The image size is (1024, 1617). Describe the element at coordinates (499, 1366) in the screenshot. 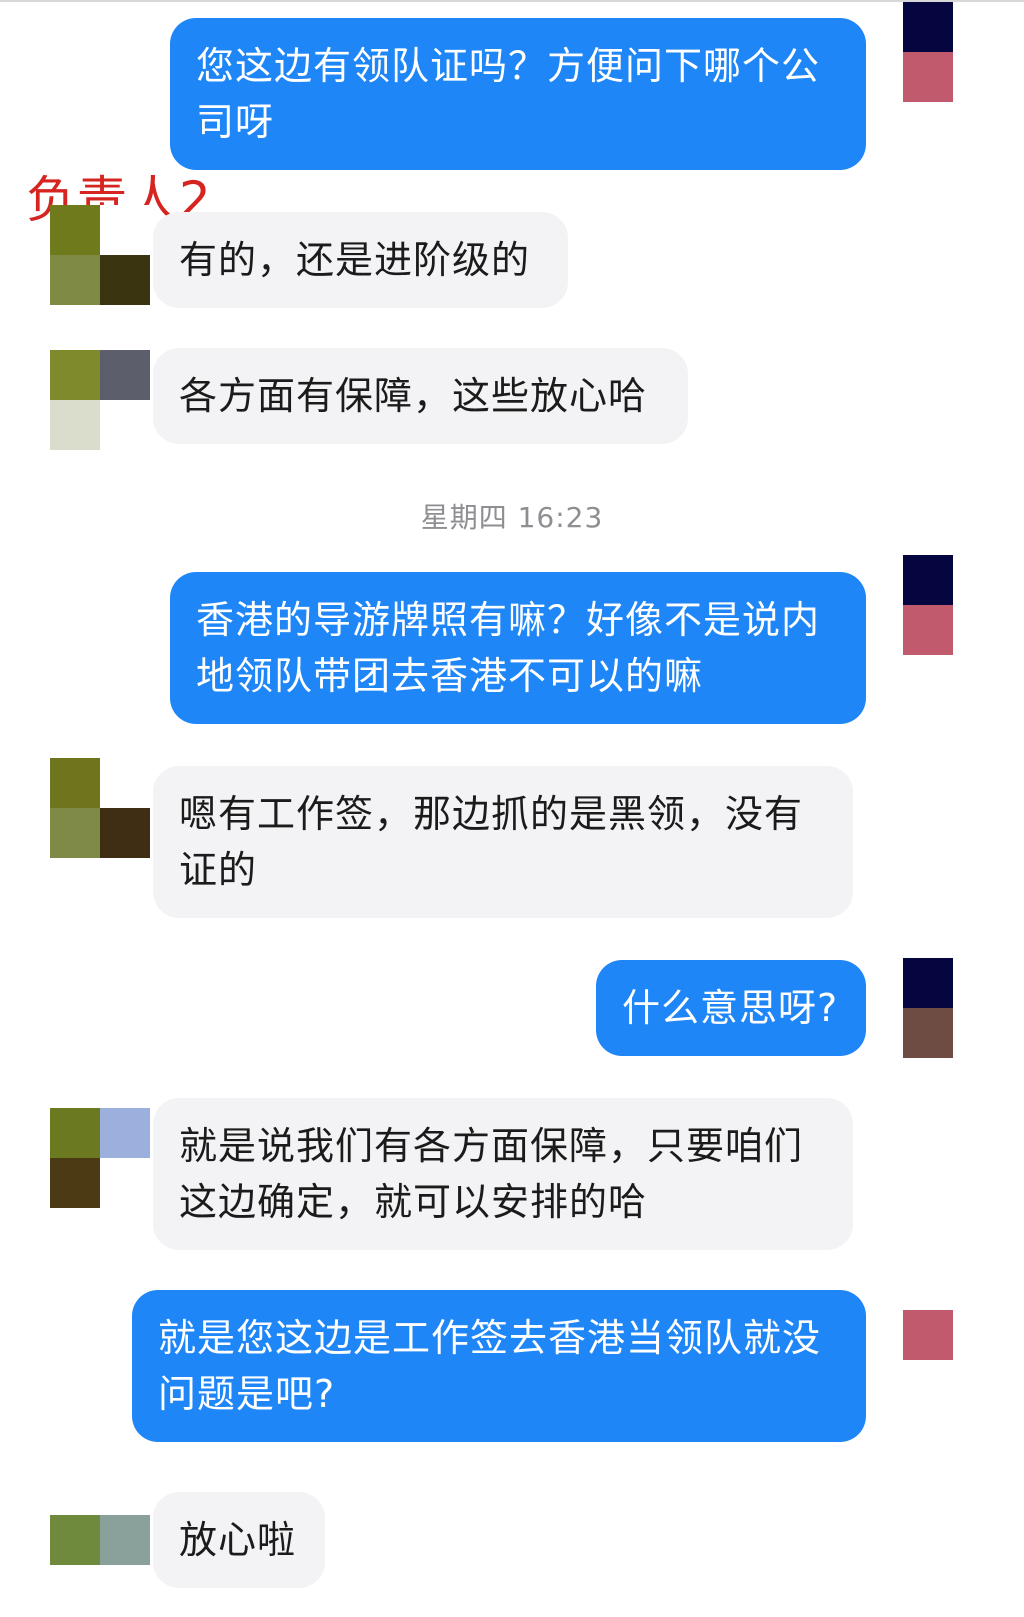

I see `message-bubble-outgoing: 就是您这边是工作签去香港当领队就没问题是吧?` at that location.